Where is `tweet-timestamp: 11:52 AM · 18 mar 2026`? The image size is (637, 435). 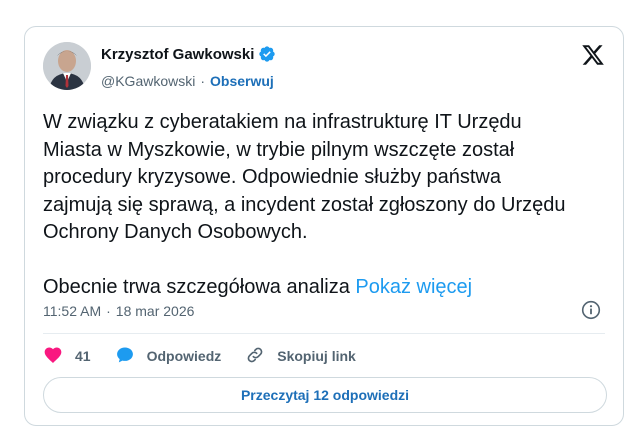 tweet-timestamp: 11:52 AM · 18 mar 2026 is located at coordinates (118, 311).